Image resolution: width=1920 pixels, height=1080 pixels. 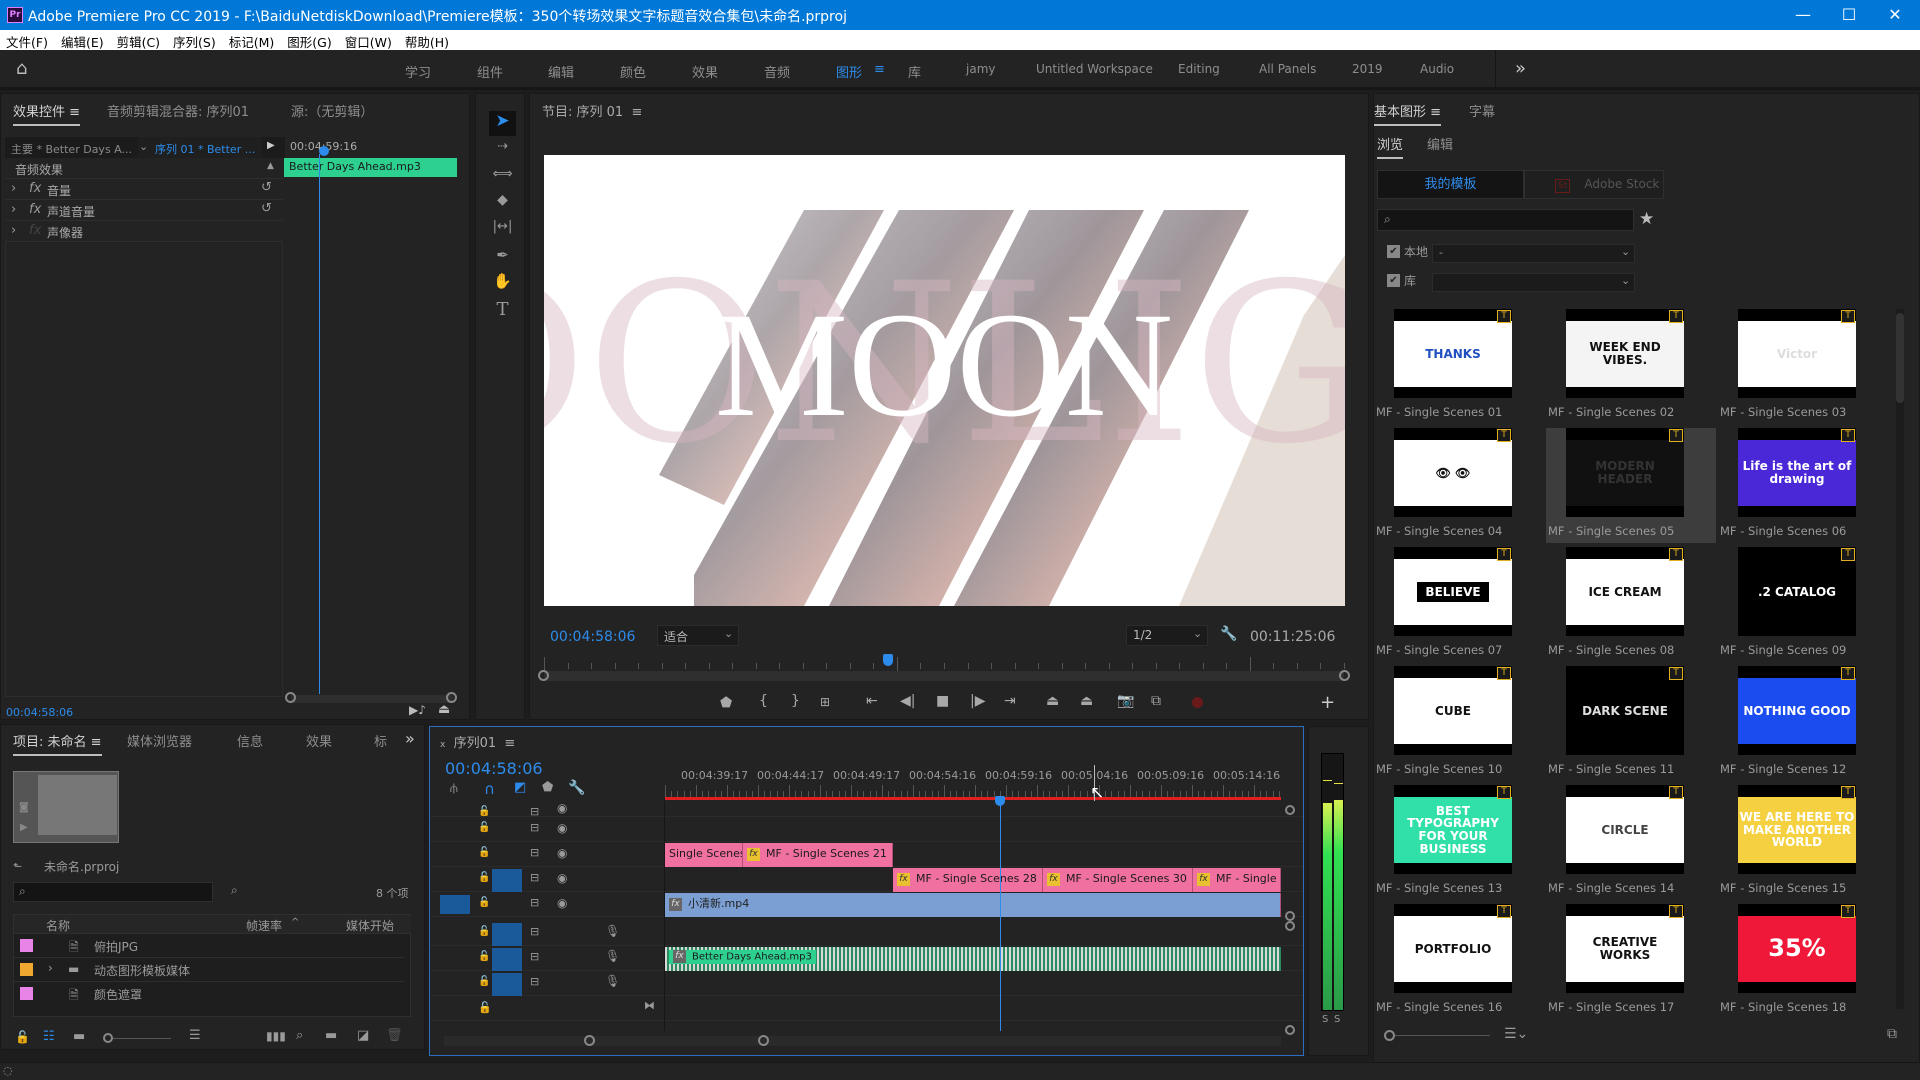 What do you see at coordinates (295, 922) in the screenshot?
I see `sort-ascending-icon: ^` at bounding box center [295, 922].